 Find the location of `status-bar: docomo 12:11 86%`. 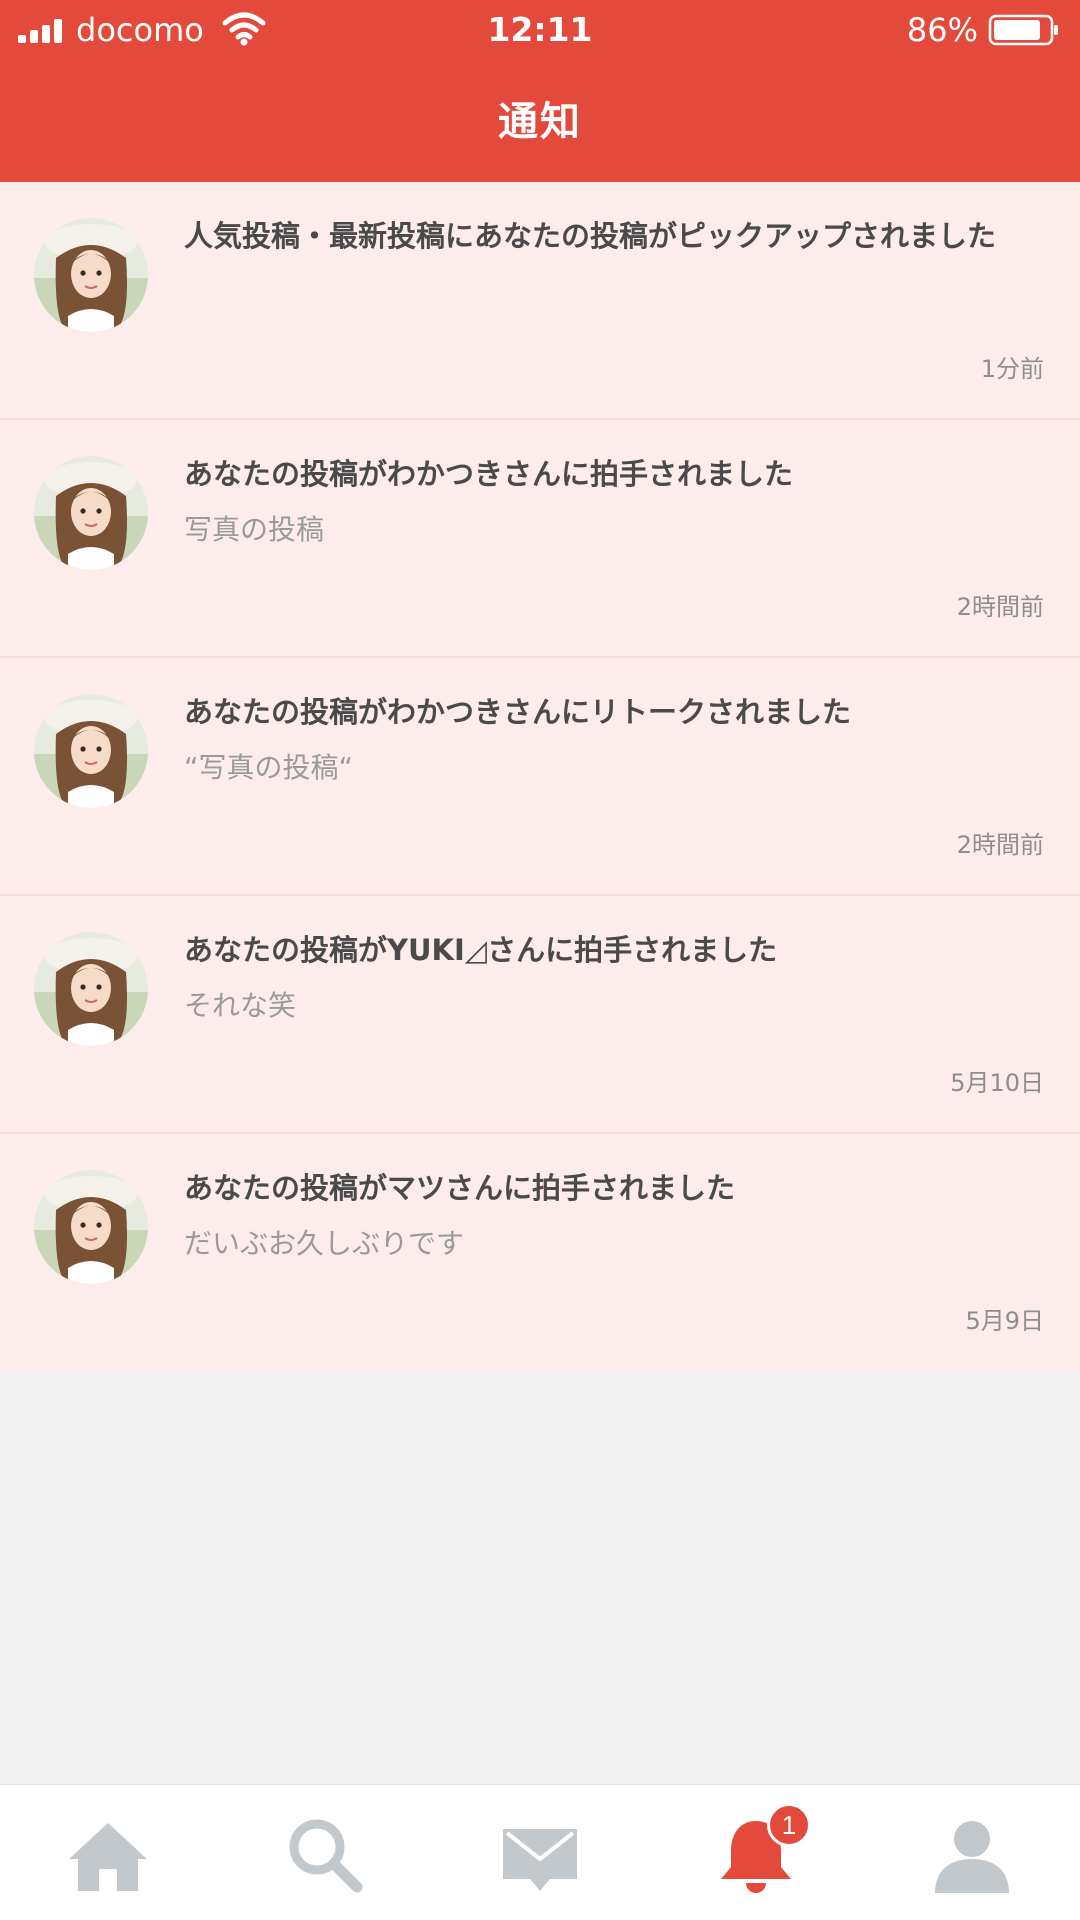

status-bar: docomo 12:11 86% is located at coordinates (540, 31).